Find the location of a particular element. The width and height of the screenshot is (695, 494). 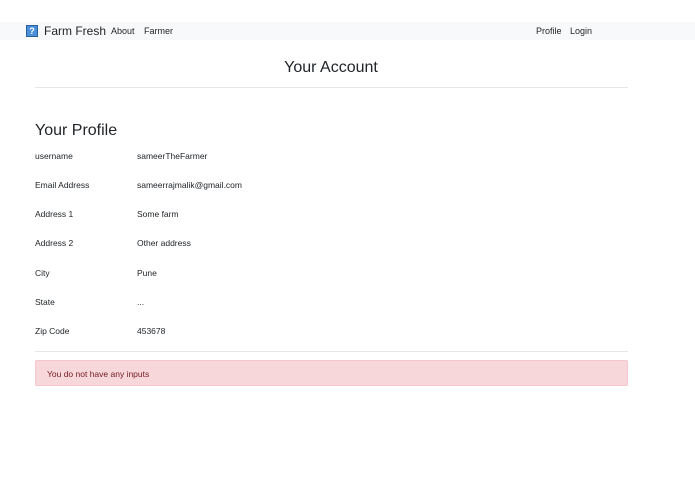

field-label: Address 1 is located at coordinates (54, 214).